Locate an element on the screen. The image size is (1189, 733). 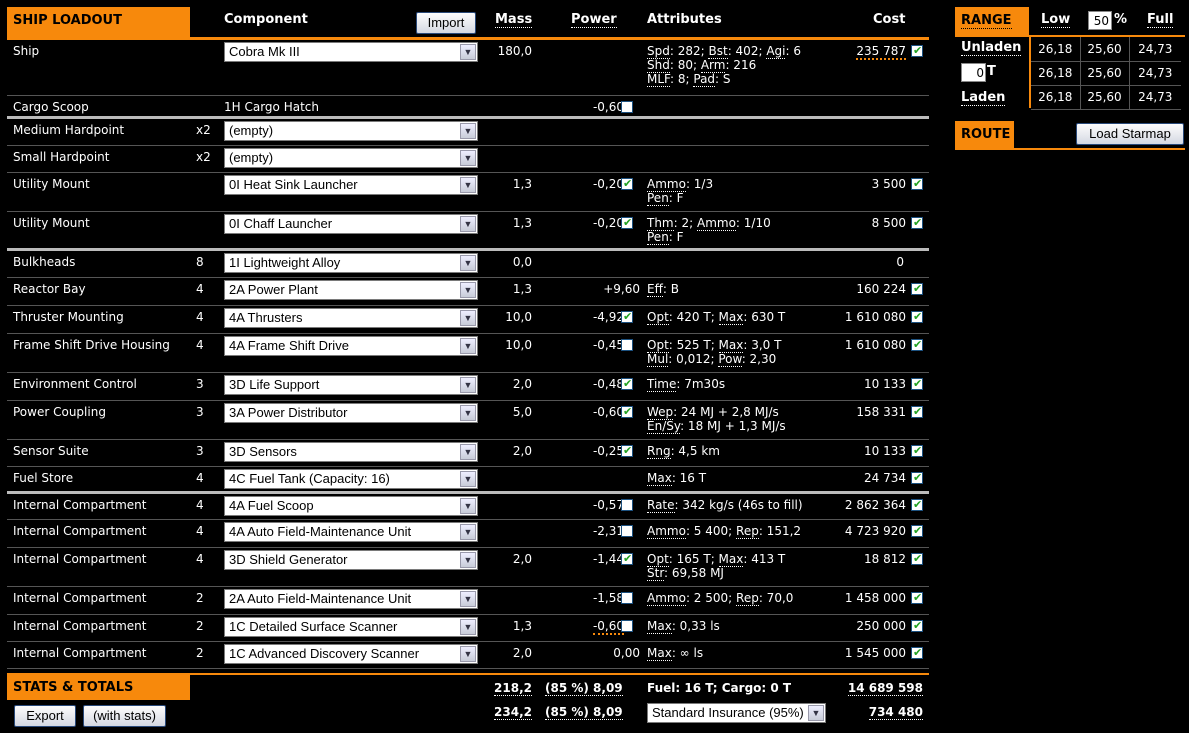
laden-label: Laden is located at coordinates (983, 98).